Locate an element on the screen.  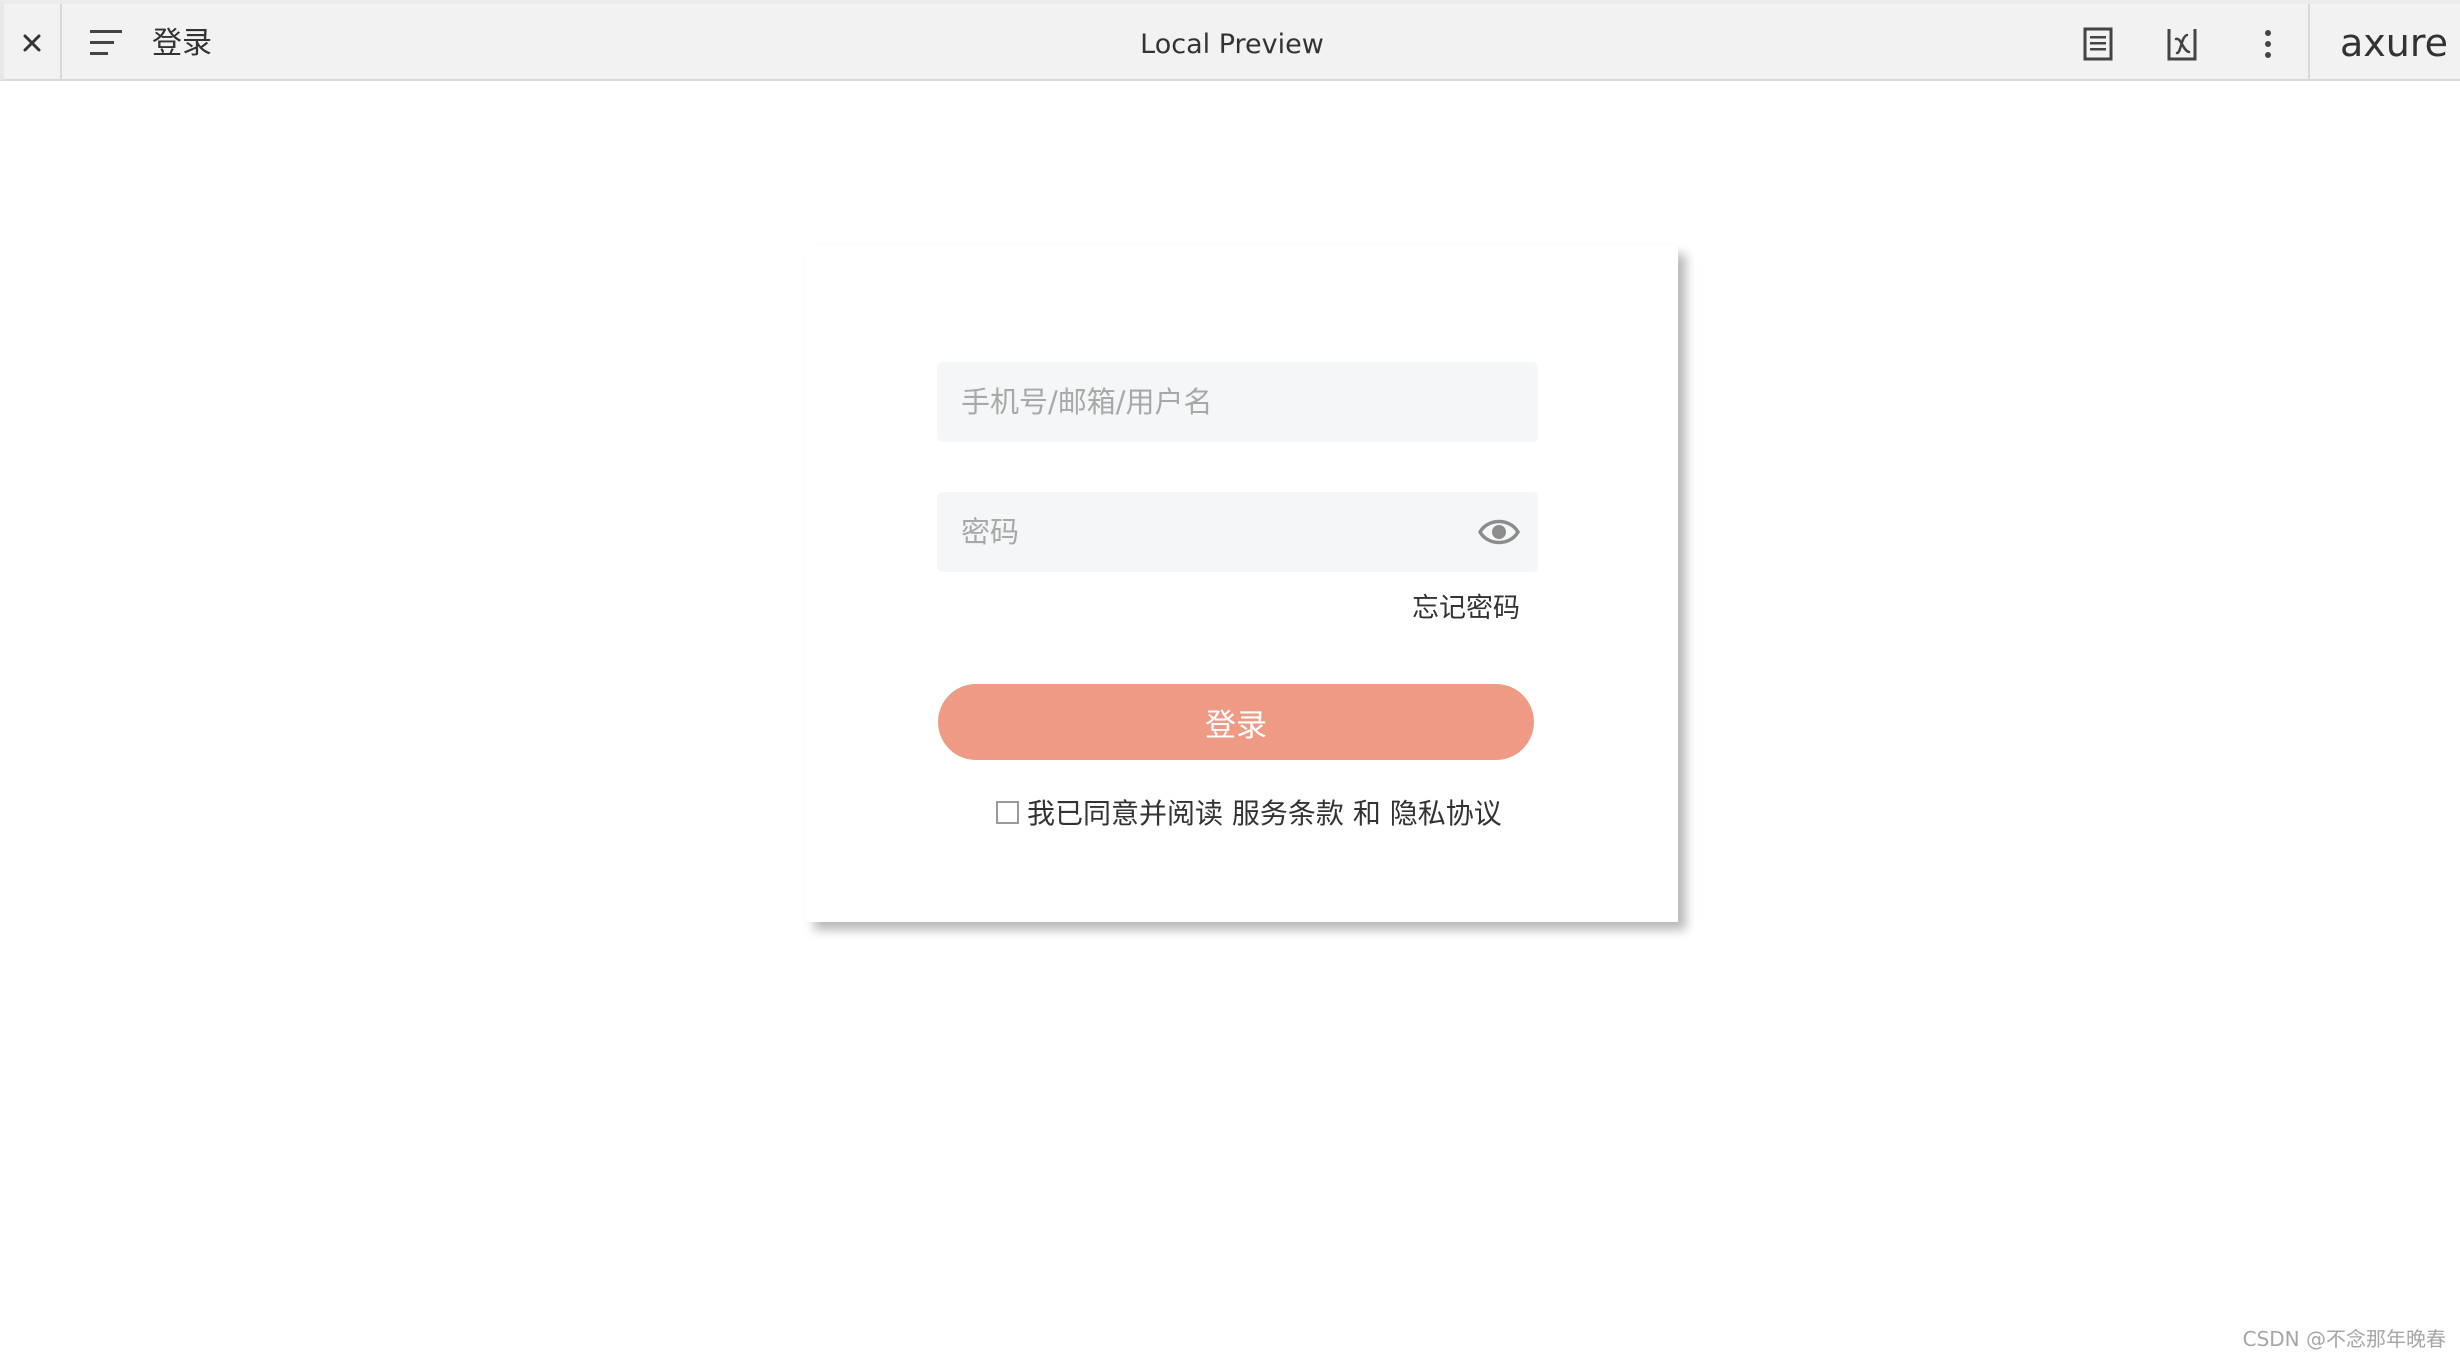
hamburger-menu-icon is located at coordinates (106, 42).